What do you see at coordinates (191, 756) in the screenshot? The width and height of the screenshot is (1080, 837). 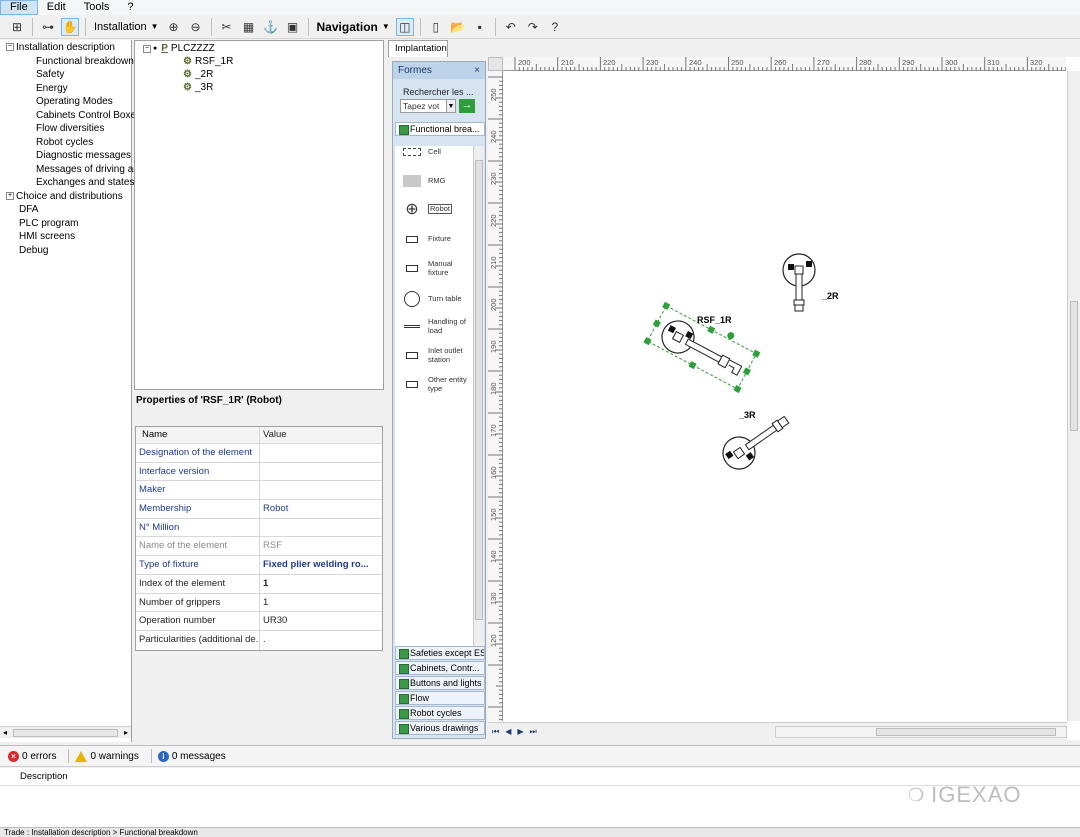 I see `messages-filter: i0 messages` at bounding box center [191, 756].